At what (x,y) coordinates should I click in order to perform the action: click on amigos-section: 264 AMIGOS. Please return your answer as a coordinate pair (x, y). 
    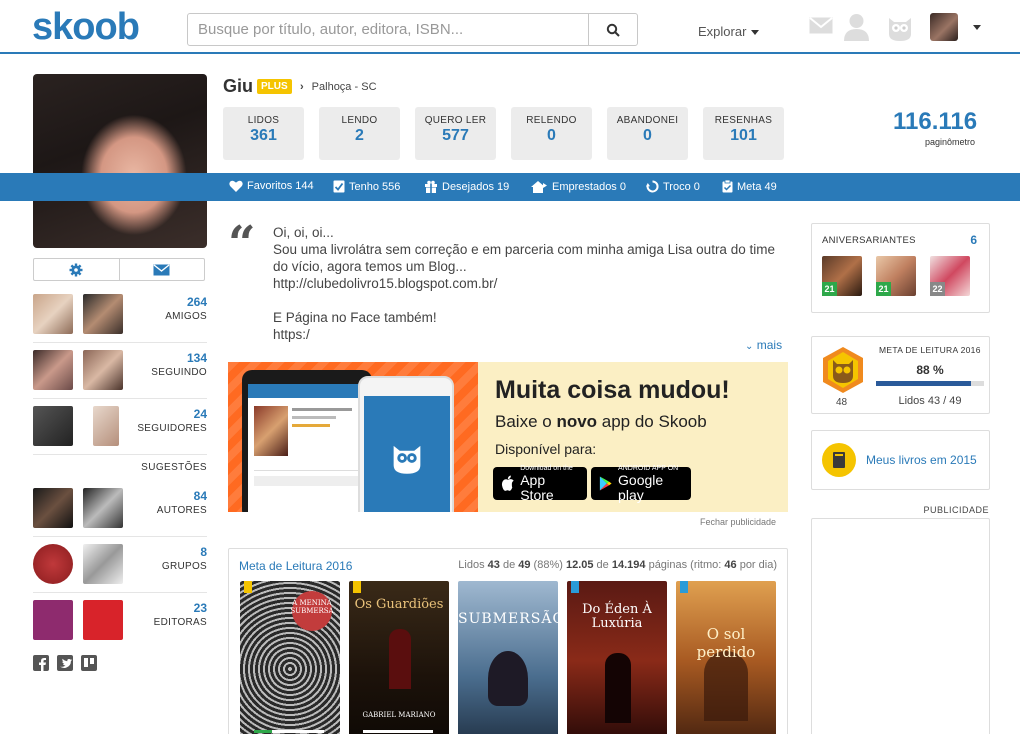
    Looking at the image, I should click on (120, 316).